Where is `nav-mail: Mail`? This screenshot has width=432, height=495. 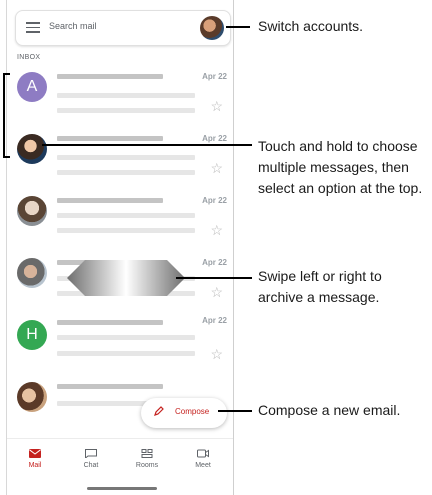 nav-mail: Mail is located at coordinates (35, 459).